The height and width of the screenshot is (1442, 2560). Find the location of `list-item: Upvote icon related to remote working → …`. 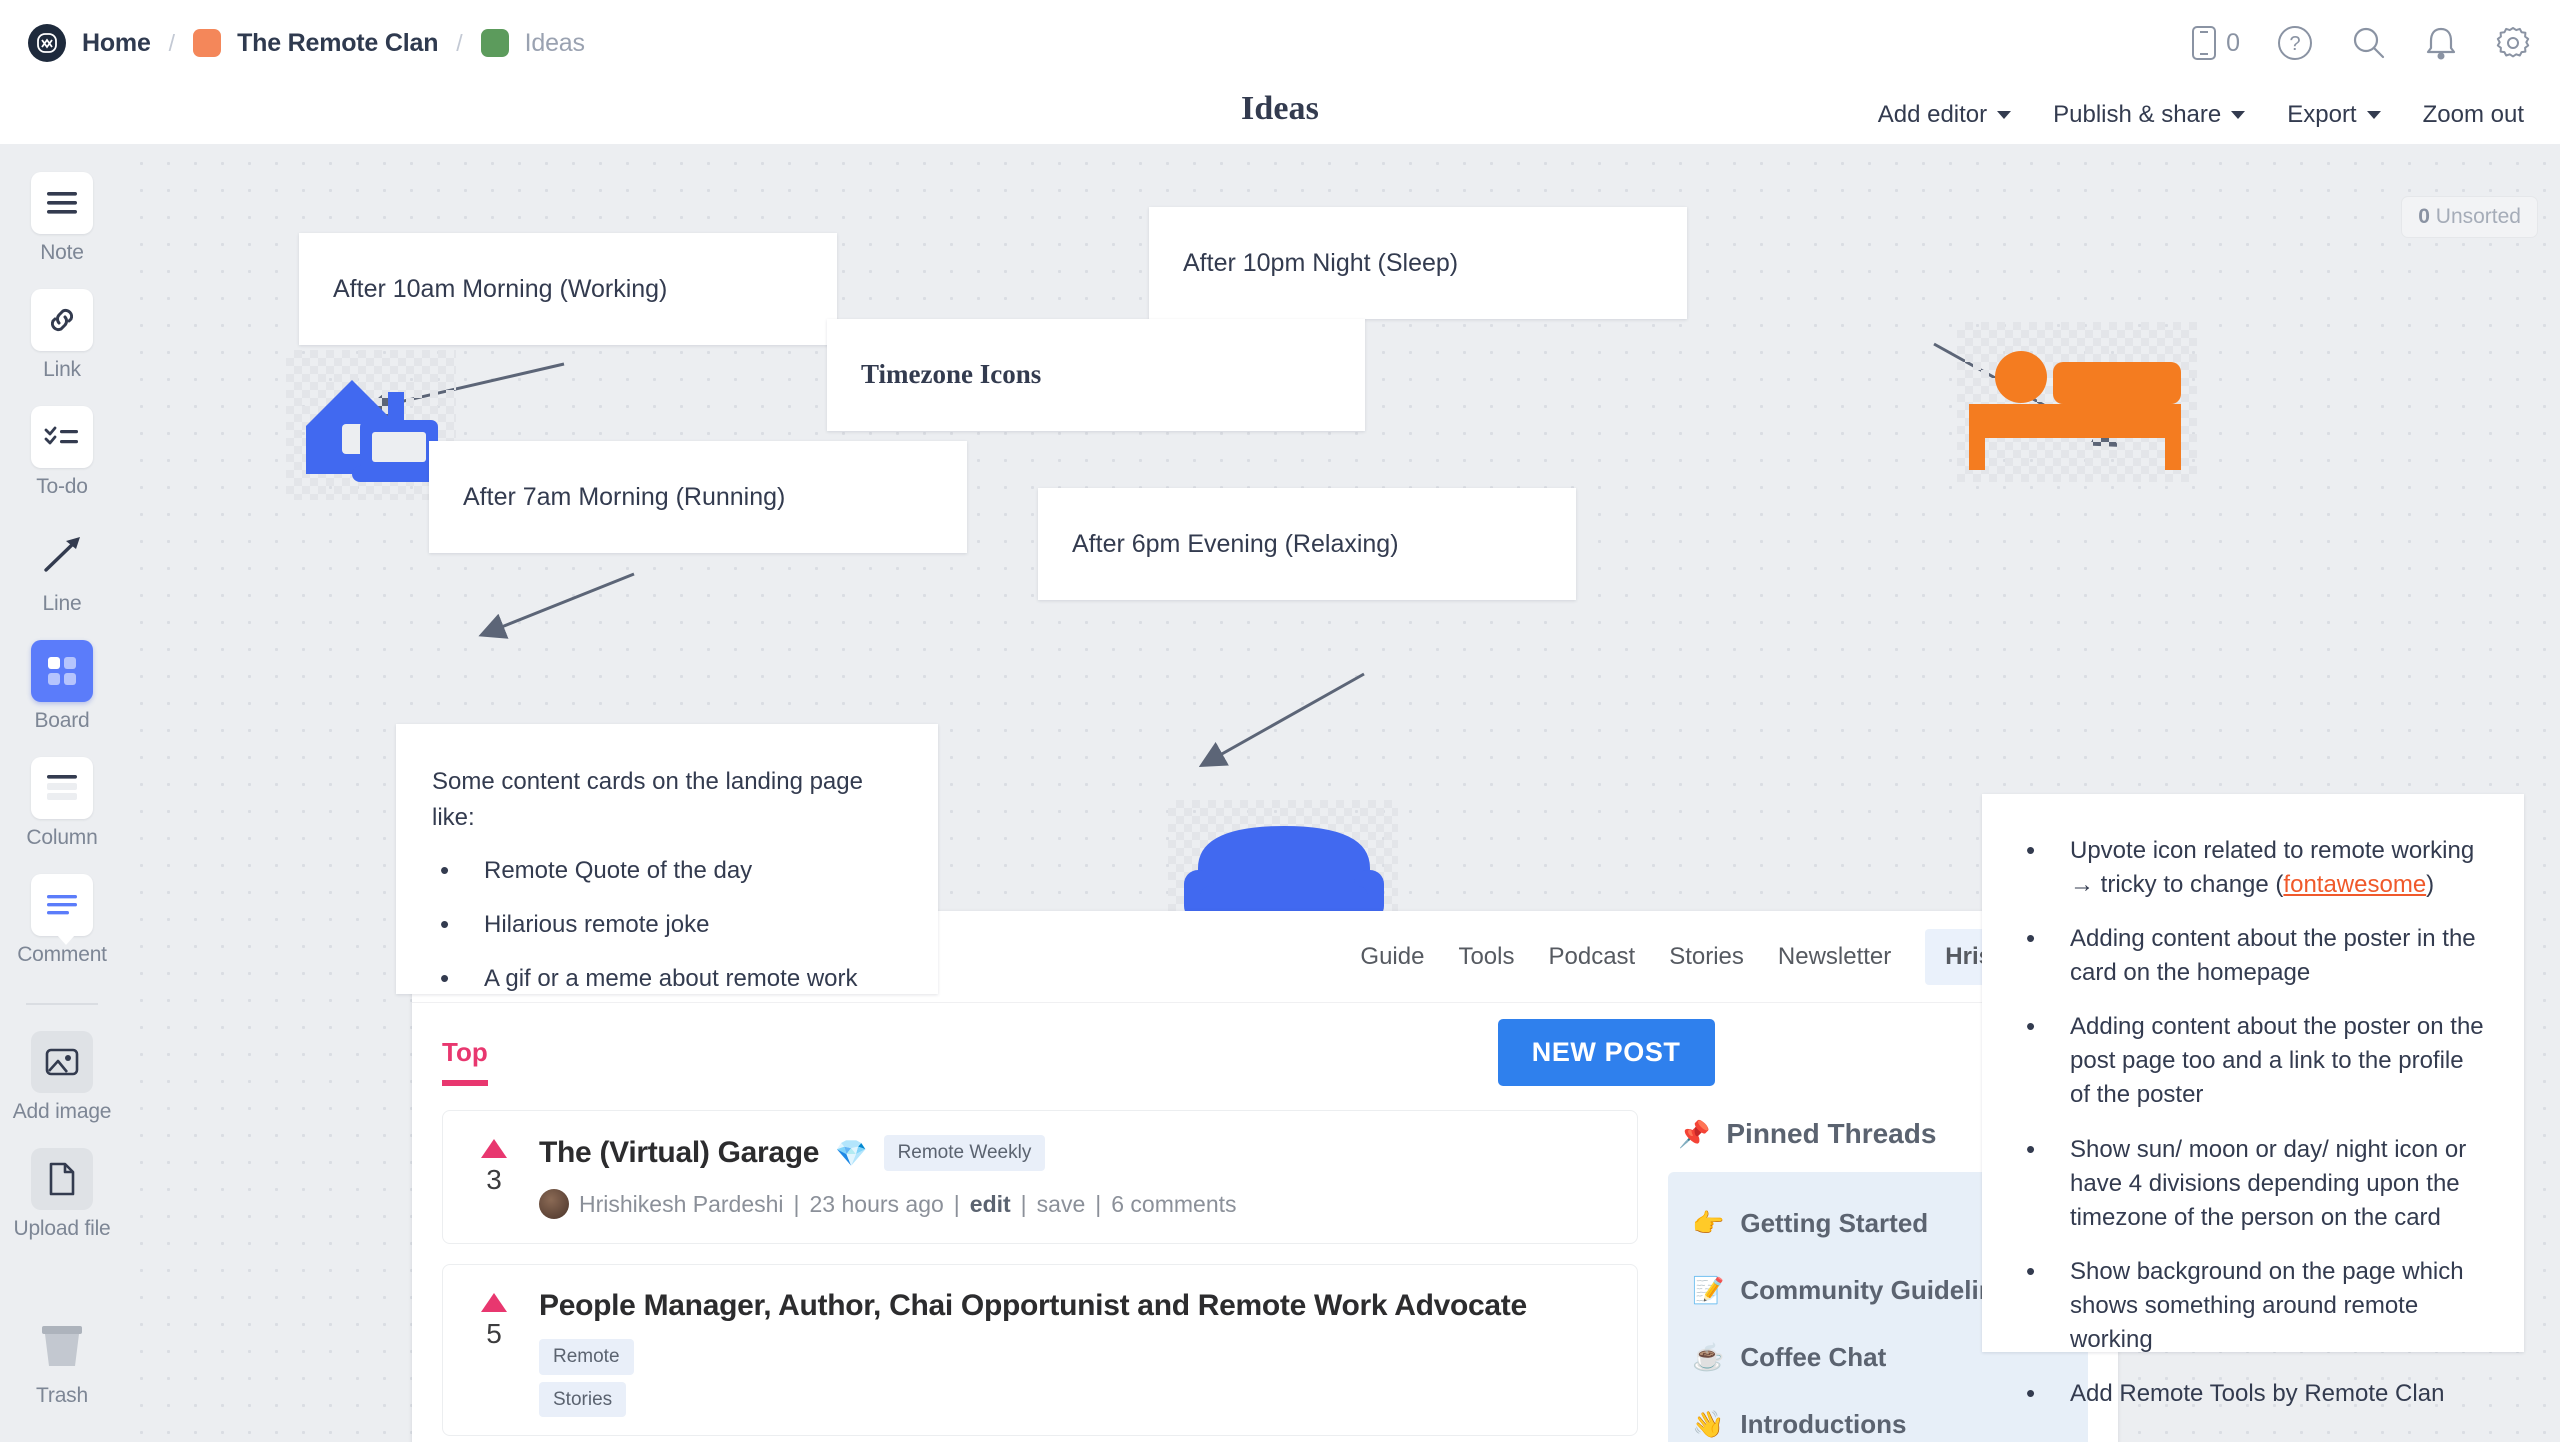

list-item: Upvote icon related to remote working → … is located at coordinates (2253, 867).